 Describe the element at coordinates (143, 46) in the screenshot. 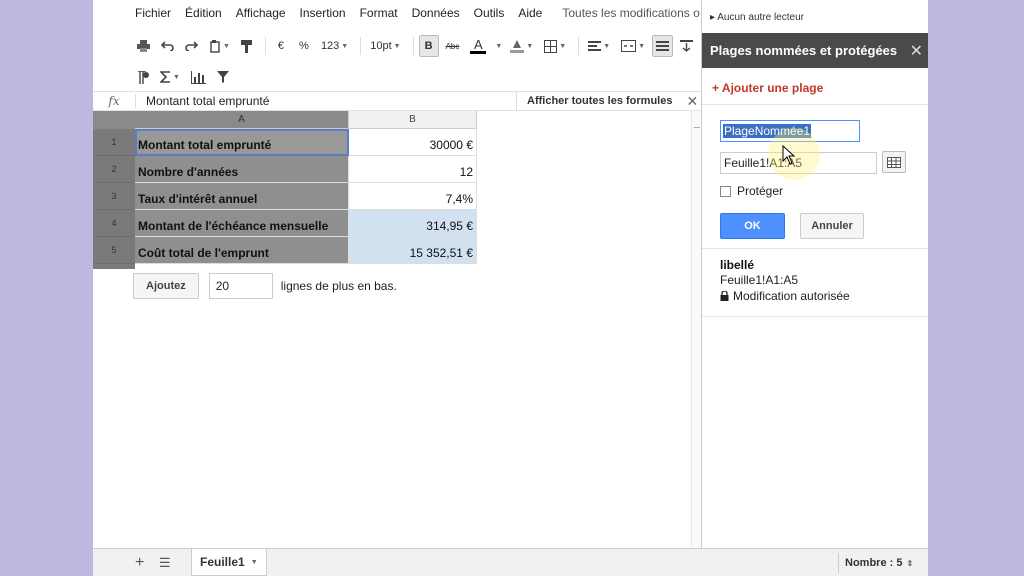

I see `print-icon` at that location.